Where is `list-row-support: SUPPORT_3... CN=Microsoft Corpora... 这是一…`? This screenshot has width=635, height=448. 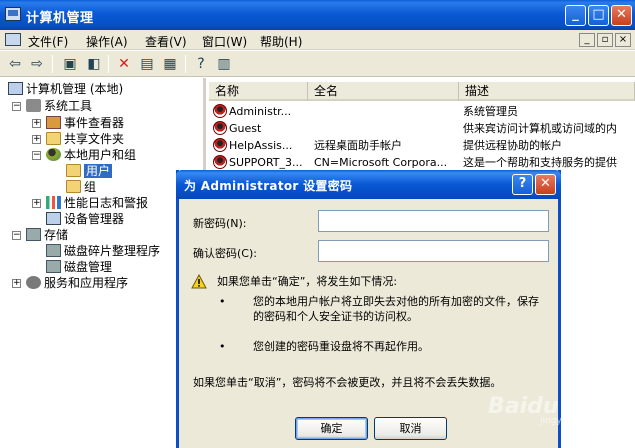 list-row-support: SUPPORT_3... CN=Microsoft Corpora... 这是一… is located at coordinates (422, 162).